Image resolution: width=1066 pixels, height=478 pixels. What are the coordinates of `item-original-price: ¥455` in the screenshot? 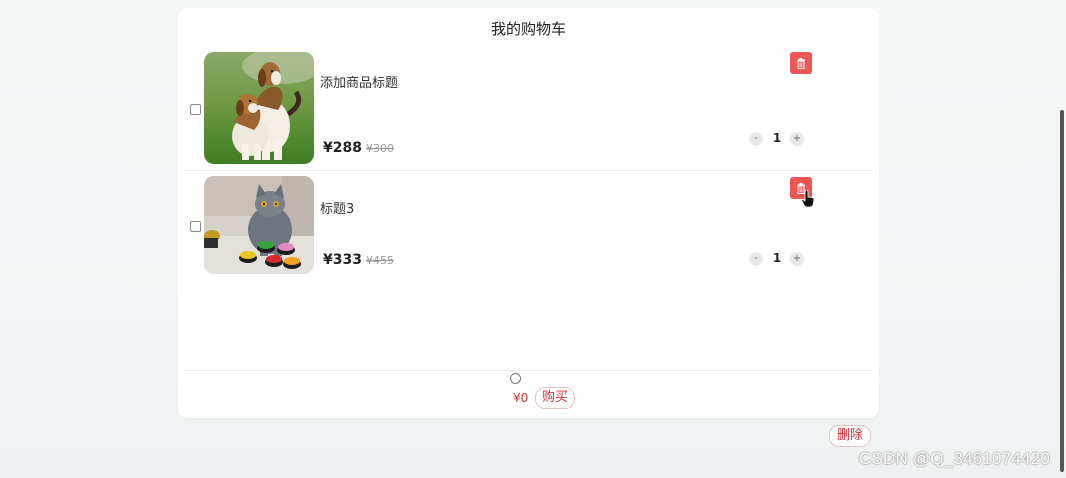 It's located at (380, 260).